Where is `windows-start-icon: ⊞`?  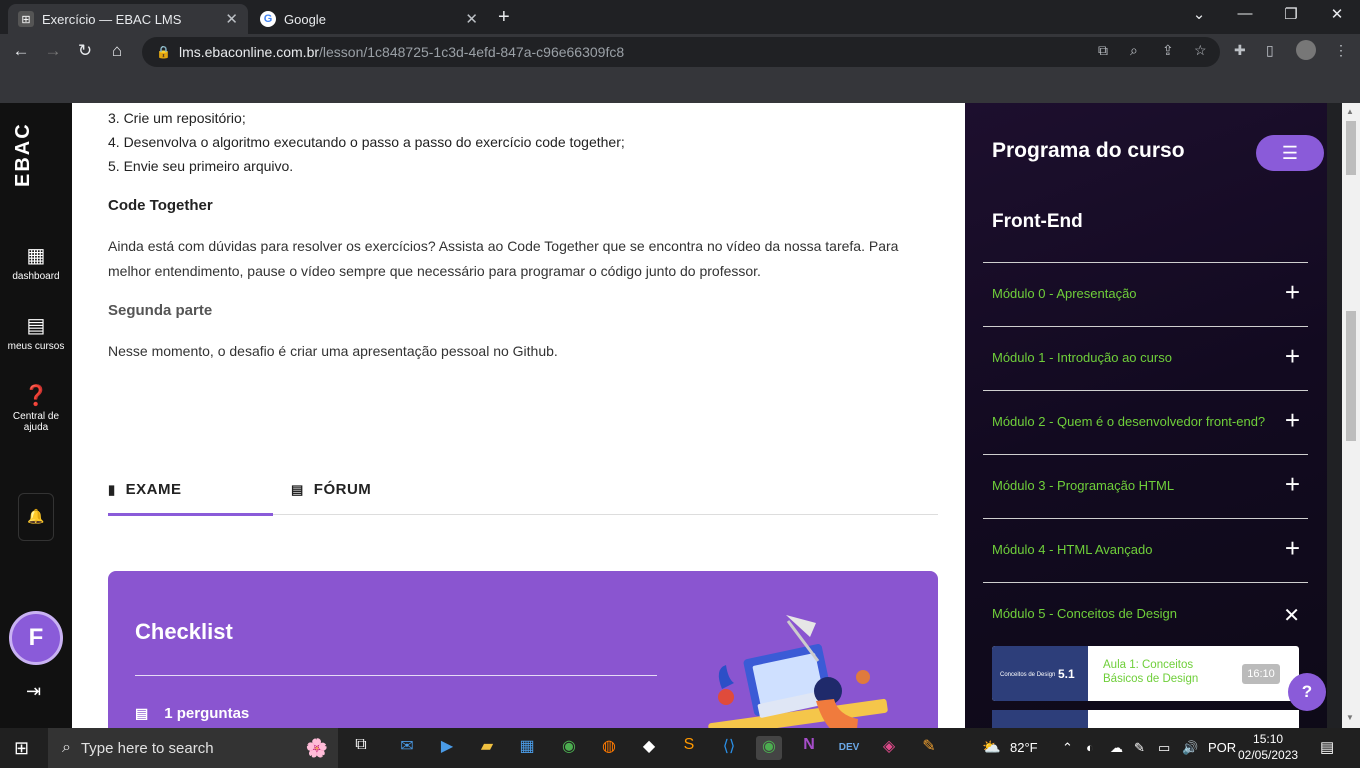
windows-start-icon: ⊞ is located at coordinates (24, 748).